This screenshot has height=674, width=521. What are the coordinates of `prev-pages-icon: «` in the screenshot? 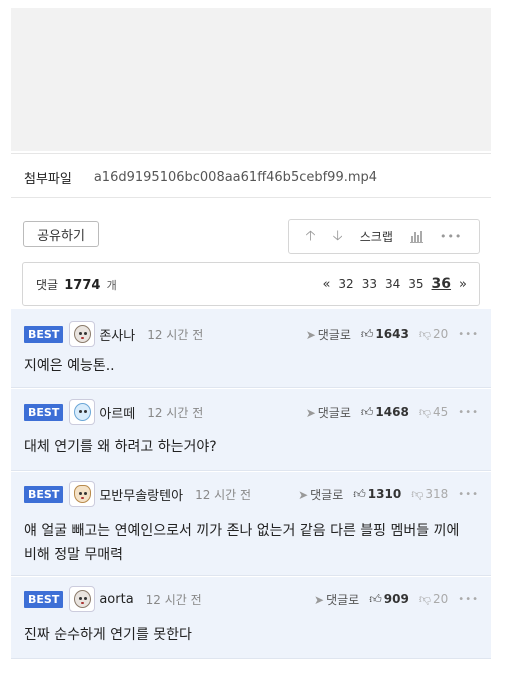 It's located at (326, 284).